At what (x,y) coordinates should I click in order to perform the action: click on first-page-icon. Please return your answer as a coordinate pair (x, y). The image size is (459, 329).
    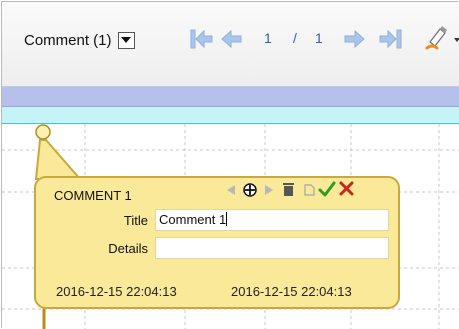
    Looking at the image, I should click on (201, 39).